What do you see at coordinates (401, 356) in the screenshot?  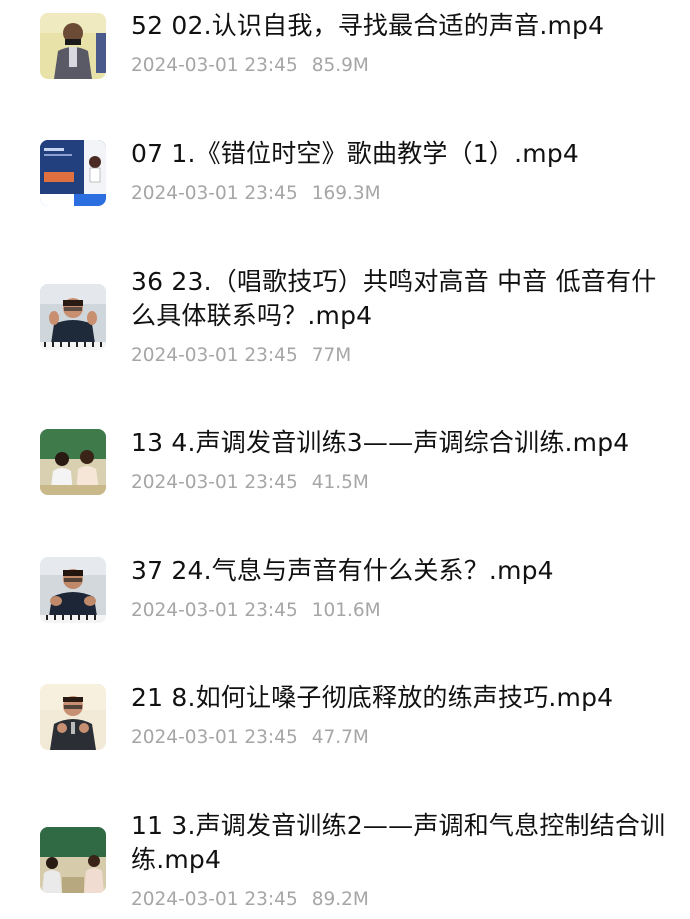 I see `file-meta: 2024-03-01 23:45 77M` at bounding box center [401, 356].